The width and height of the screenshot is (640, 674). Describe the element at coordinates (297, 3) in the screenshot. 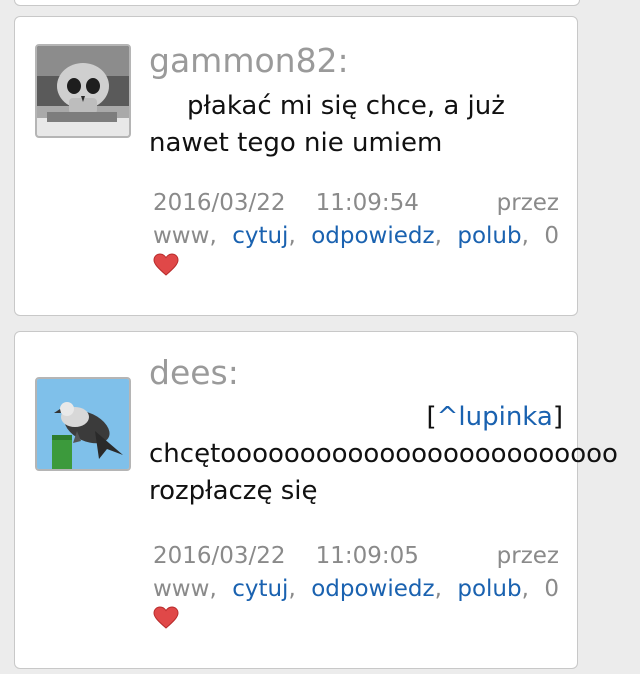

I see `previous-comment-card` at that location.